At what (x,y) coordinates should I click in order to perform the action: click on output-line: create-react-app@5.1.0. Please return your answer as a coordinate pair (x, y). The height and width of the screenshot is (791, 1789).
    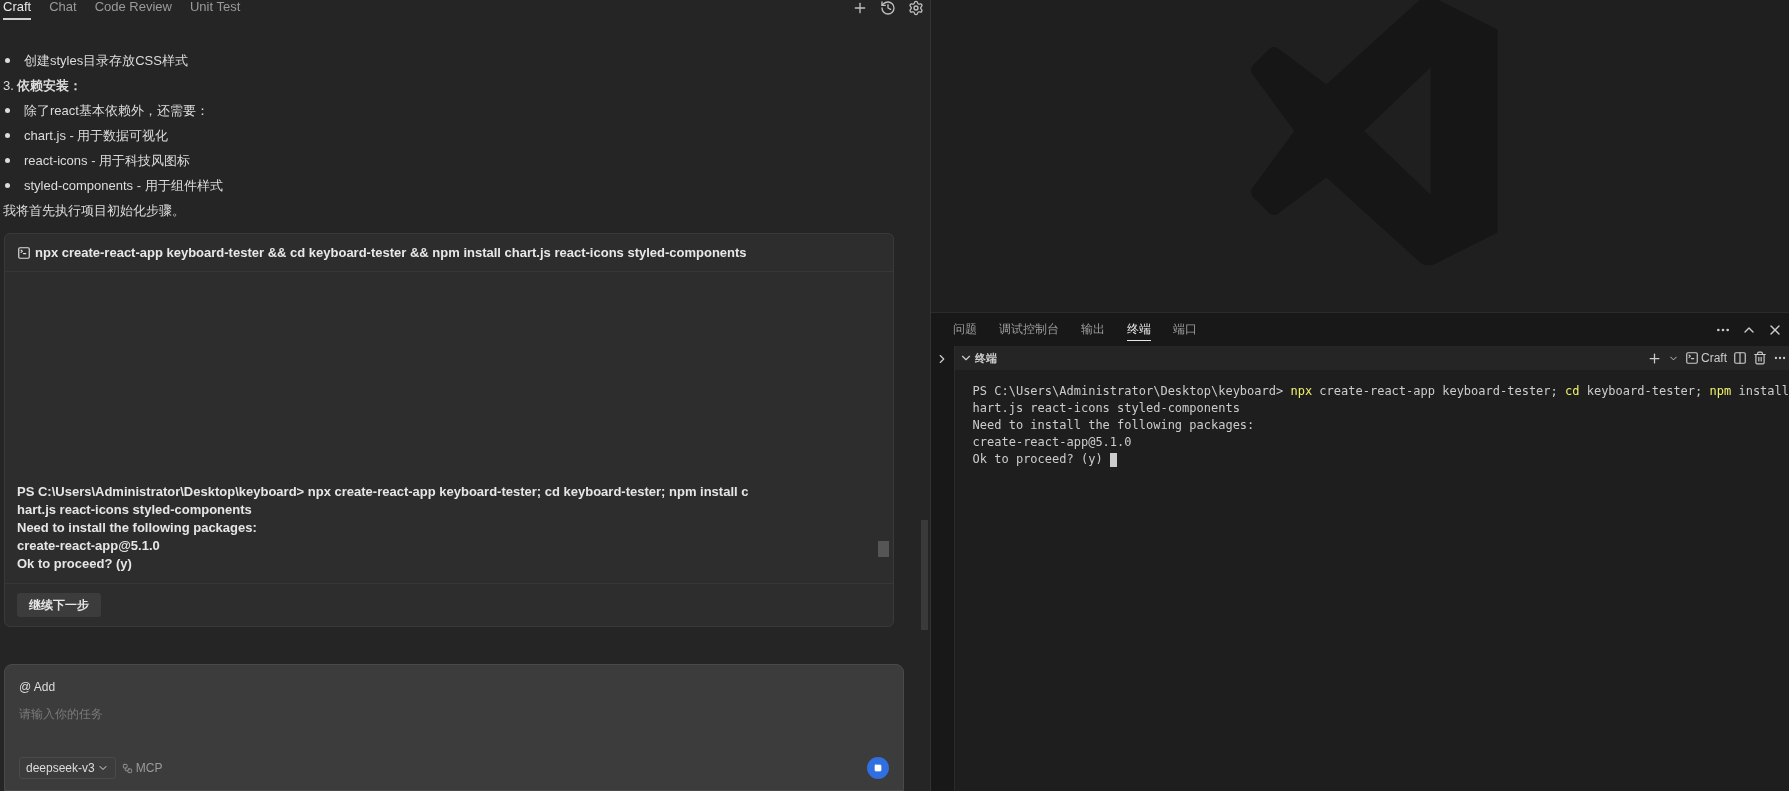
    Looking at the image, I should click on (89, 546).